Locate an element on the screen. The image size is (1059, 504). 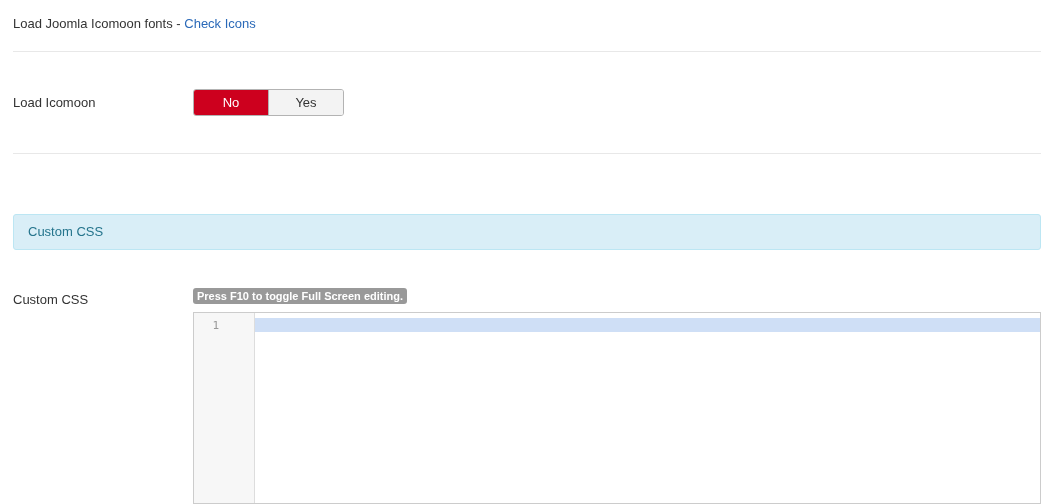
intro-text: Load Joomla Icomoon fonts - is located at coordinates (97, 23).